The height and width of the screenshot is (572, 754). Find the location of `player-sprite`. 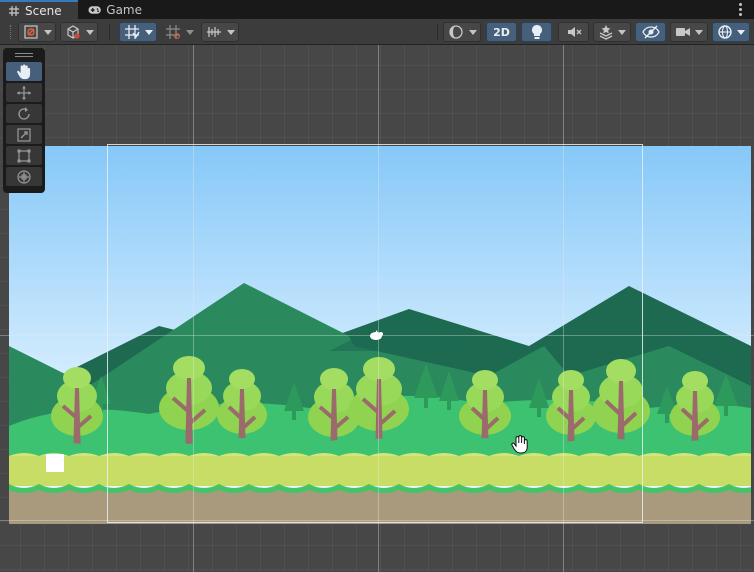

player-sprite is located at coordinates (55, 463).